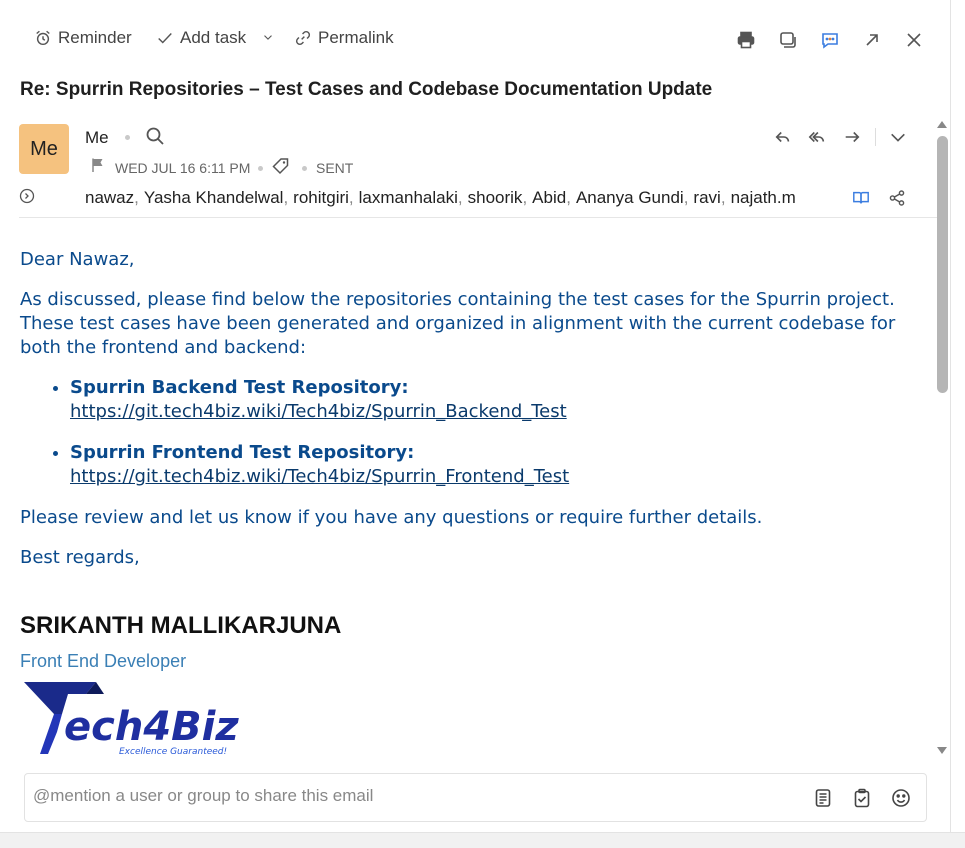 This screenshot has height=848, width=965. I want to click on share-icon, so click(897, 198).